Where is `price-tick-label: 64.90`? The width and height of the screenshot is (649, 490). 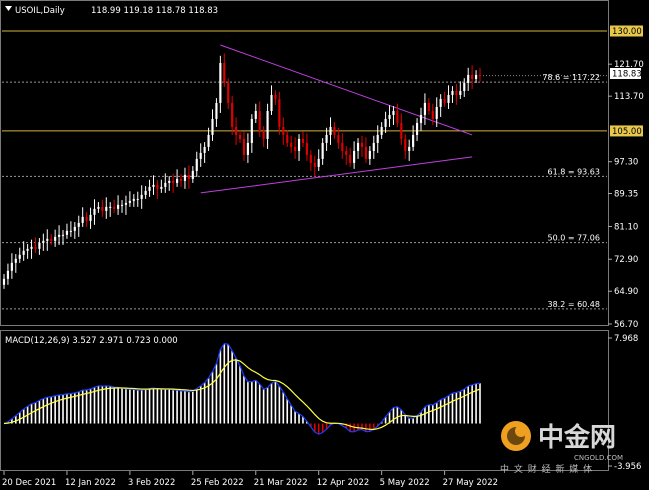
price-tick-label: 64.90 is located at coordinates (626, 292).